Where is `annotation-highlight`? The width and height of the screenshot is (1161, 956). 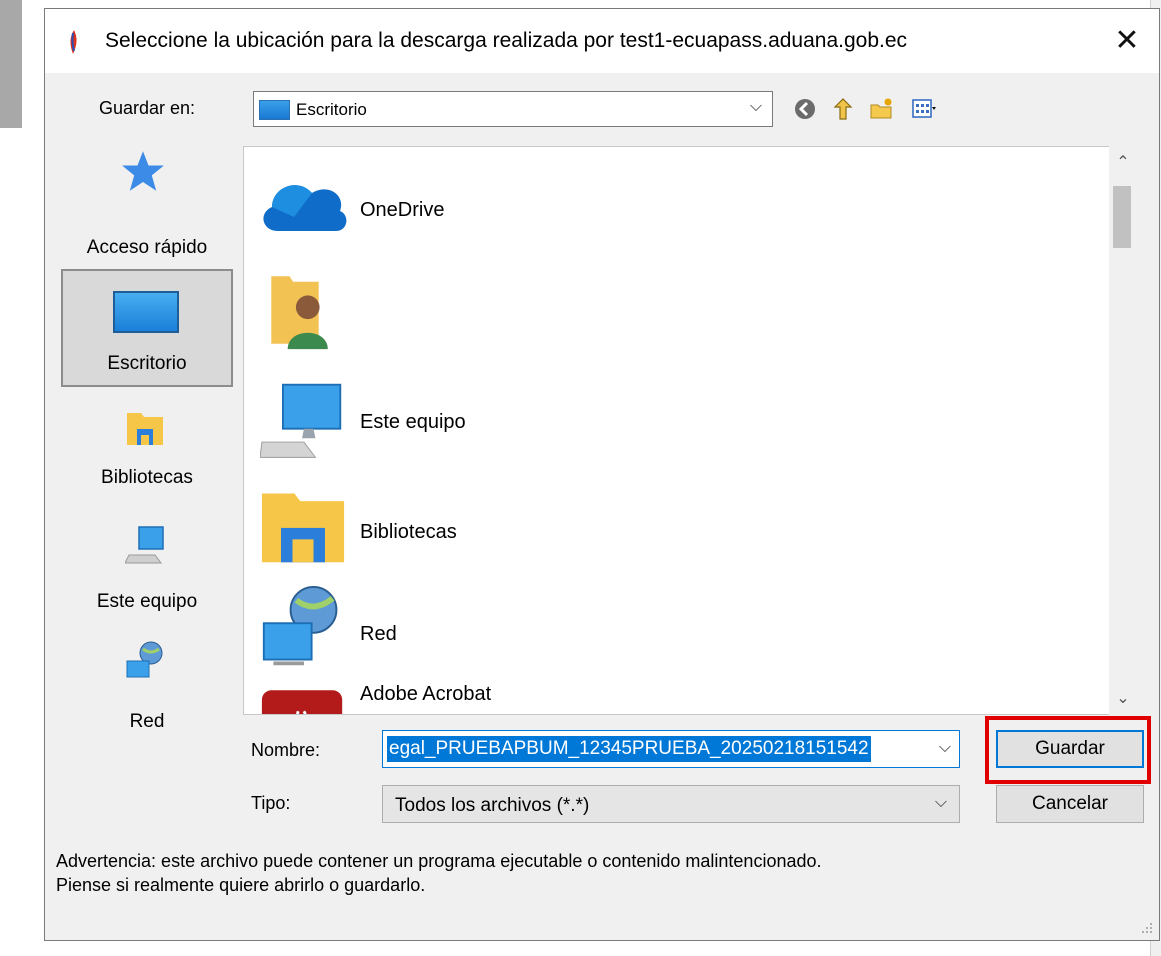 annotation-highlight is located at coordinates (1068, 750).